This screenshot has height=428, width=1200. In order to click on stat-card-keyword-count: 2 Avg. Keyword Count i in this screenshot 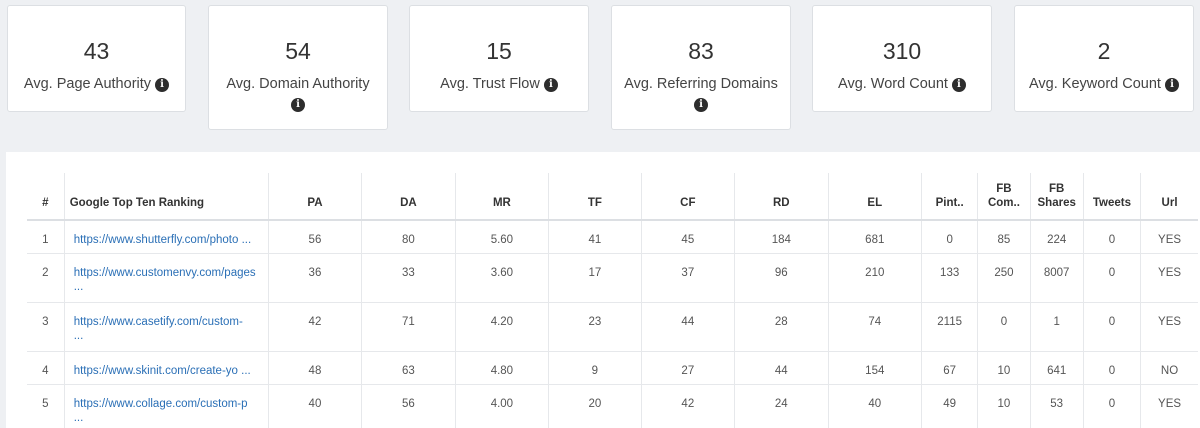, I will do `click(1104, 58)`.